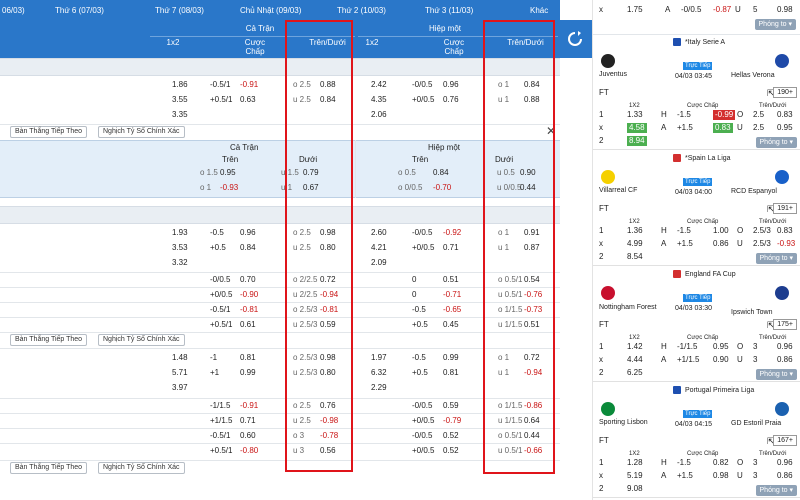 Image resolution: width=800 pixels, height=500 pixels. I want to click on odds-cell: 4.35, so click(379, 100).